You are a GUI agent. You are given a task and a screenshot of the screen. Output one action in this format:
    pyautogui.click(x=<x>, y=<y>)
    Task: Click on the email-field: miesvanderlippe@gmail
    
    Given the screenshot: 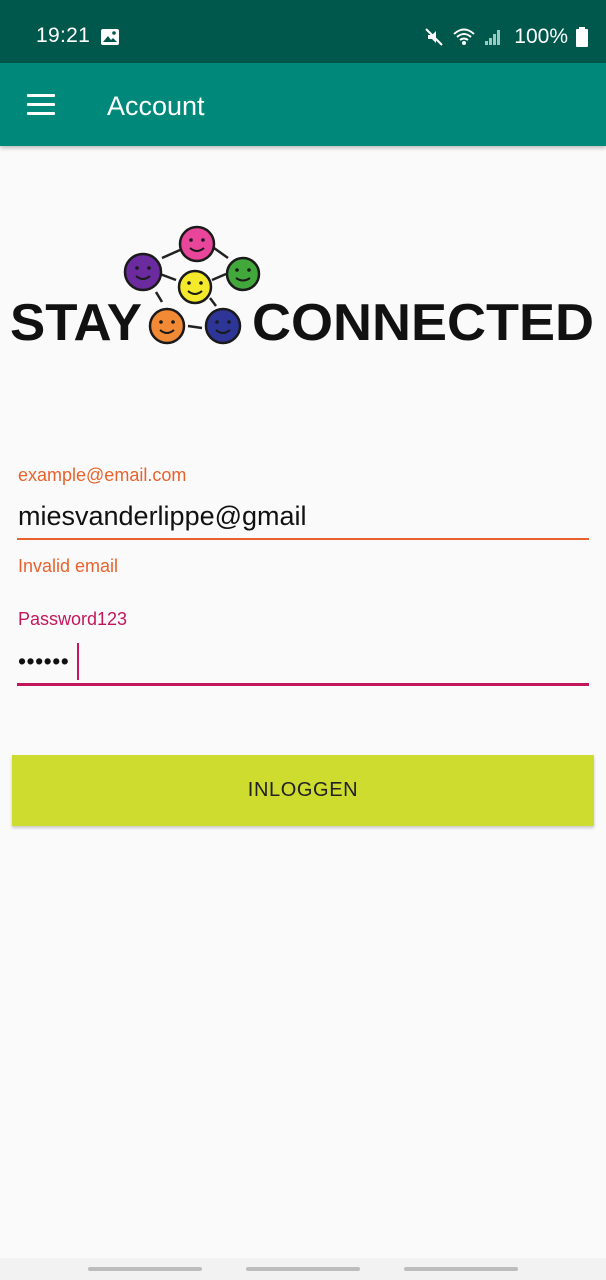 What is the action you would take?
    pyautogui.click(x=162, y=516)
    